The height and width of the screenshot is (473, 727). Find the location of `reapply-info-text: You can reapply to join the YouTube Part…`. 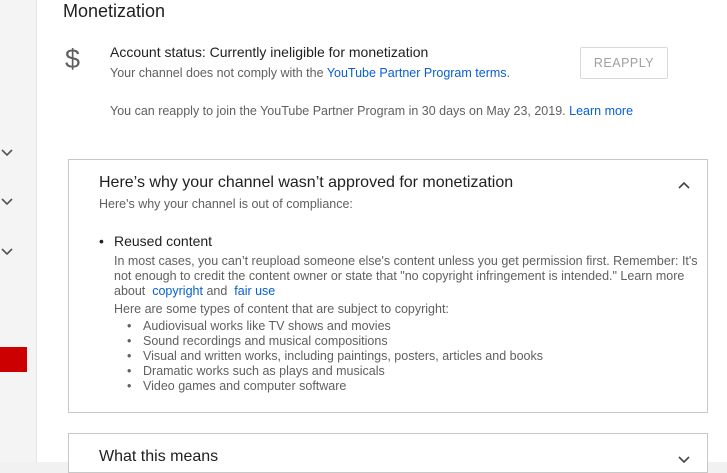

reapply-info-text: You can reapply to join the YouTube Part… is located at coordinates (338, 111).